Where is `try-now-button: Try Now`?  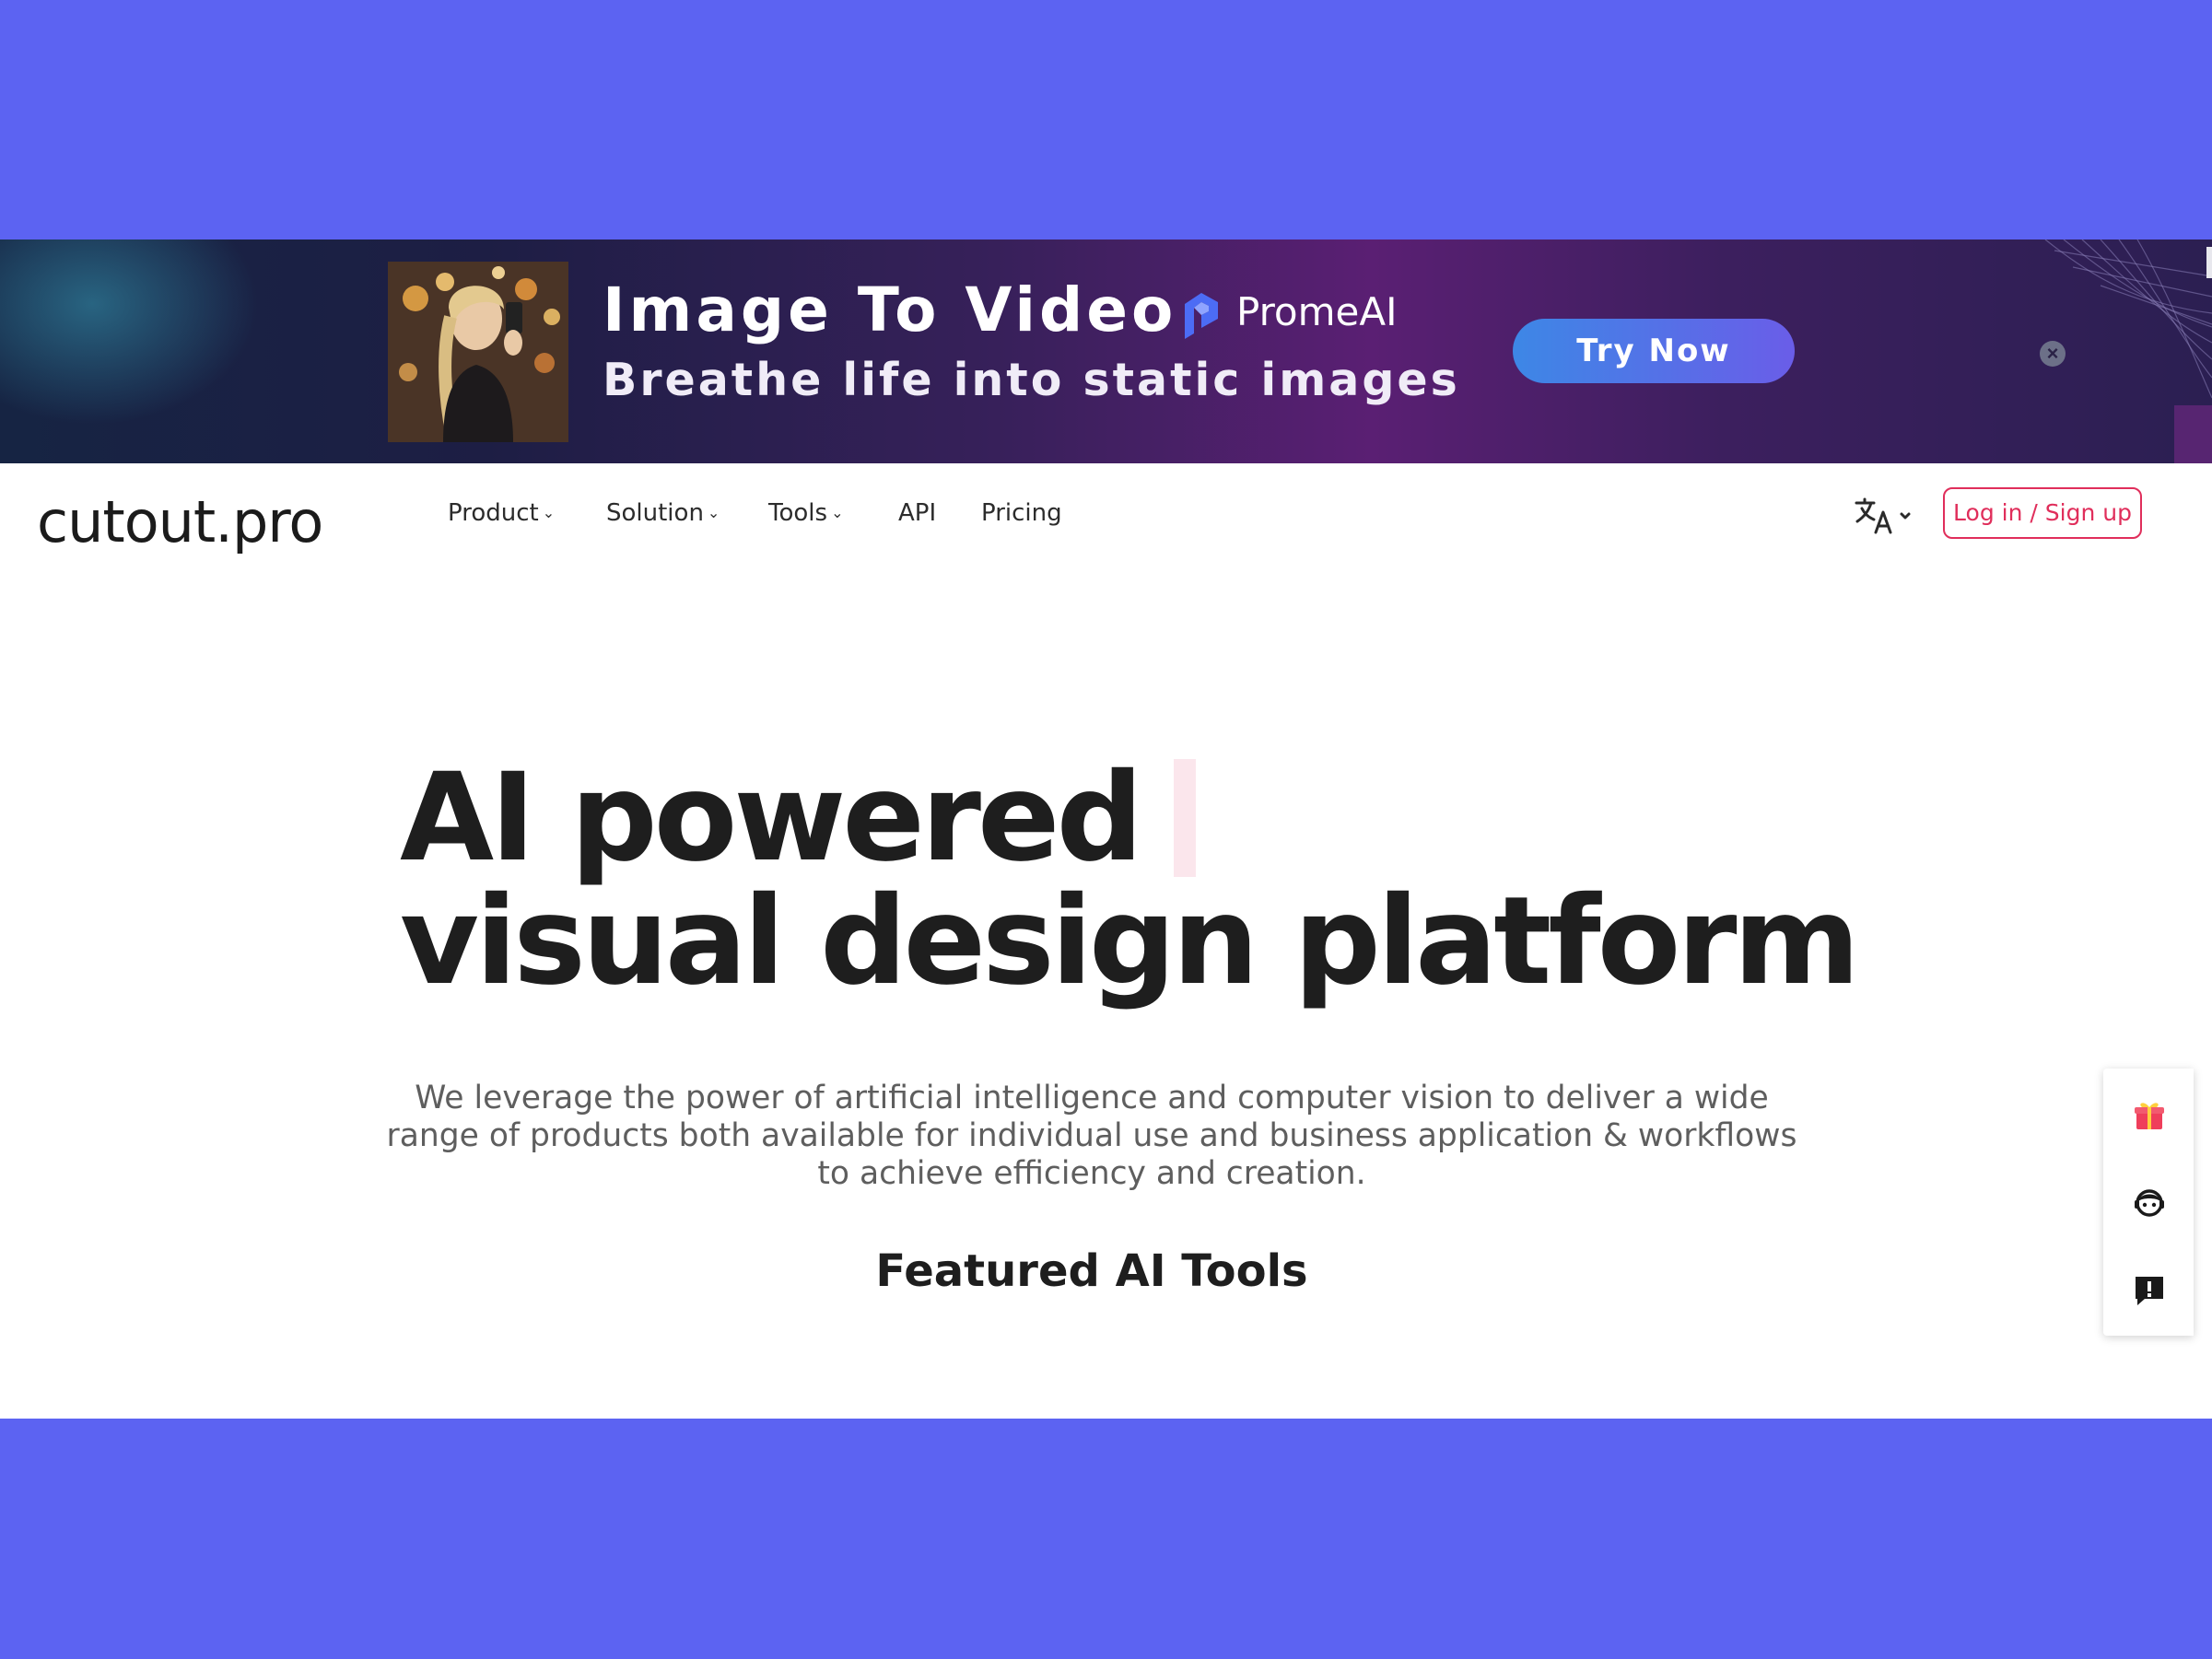 try-now-button: Try Now is located at coordinates (1654, 351).